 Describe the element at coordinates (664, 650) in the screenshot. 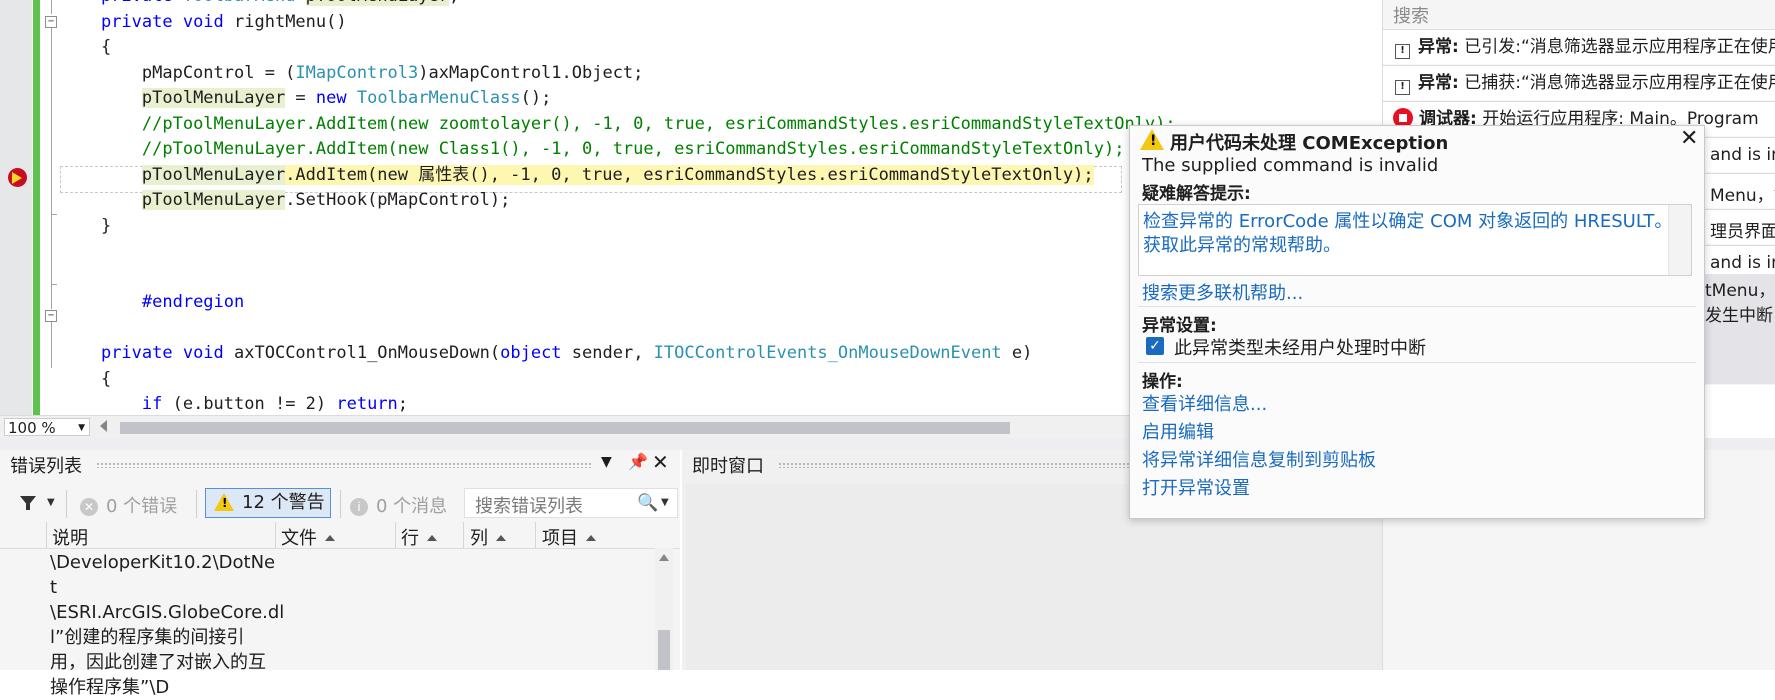

I see `vertical-scrollbar-thumb` at that location.